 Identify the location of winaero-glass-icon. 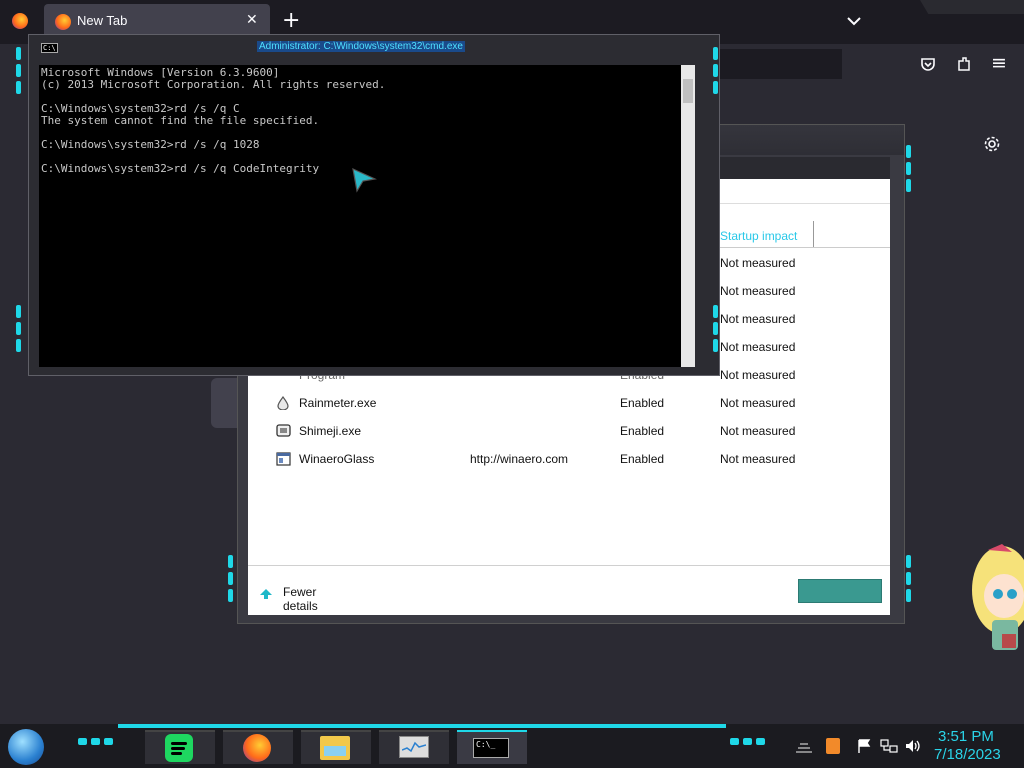
(283, 459).